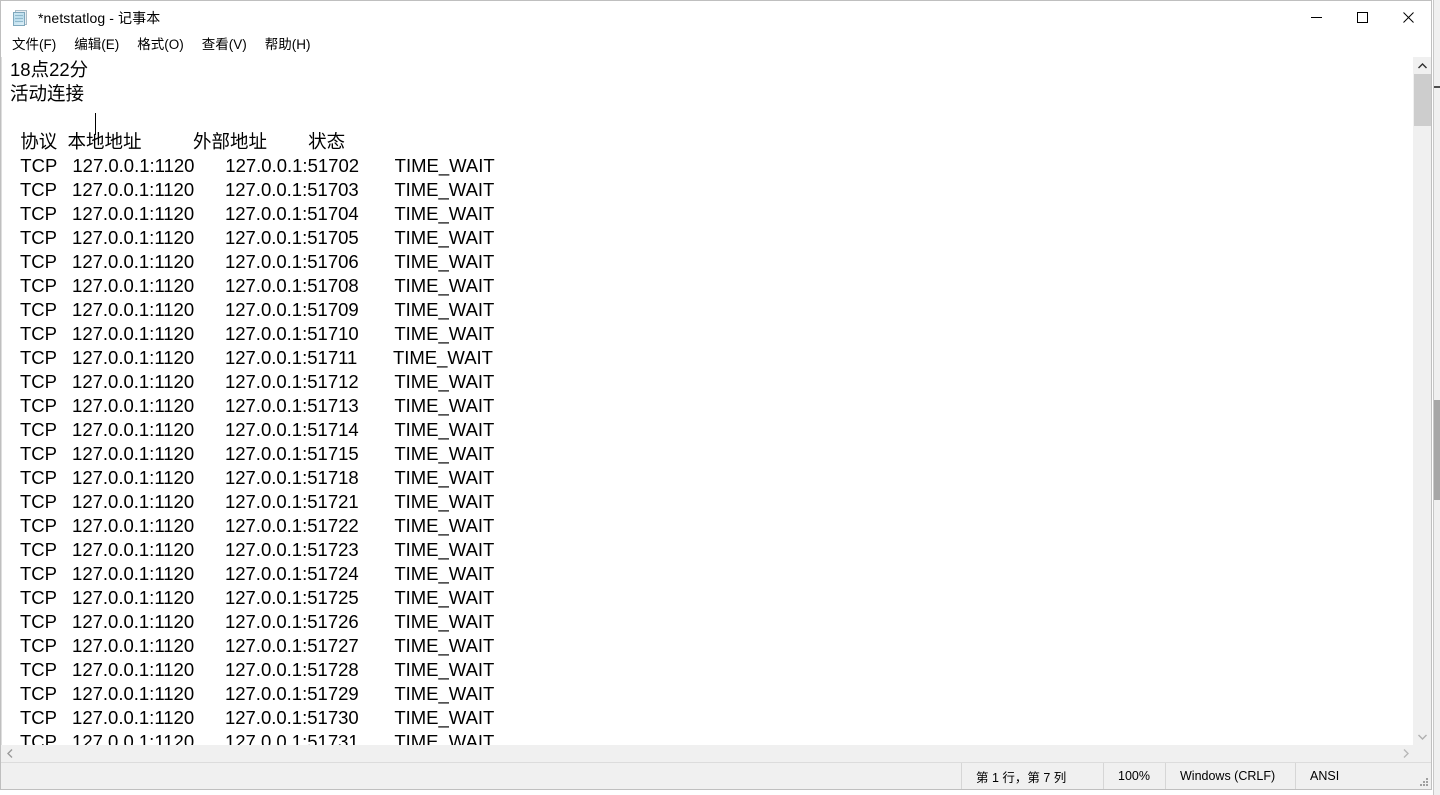 The image size is (1440, 795). I want to click on menu-item-format: 格式(O), so click(165, 45).